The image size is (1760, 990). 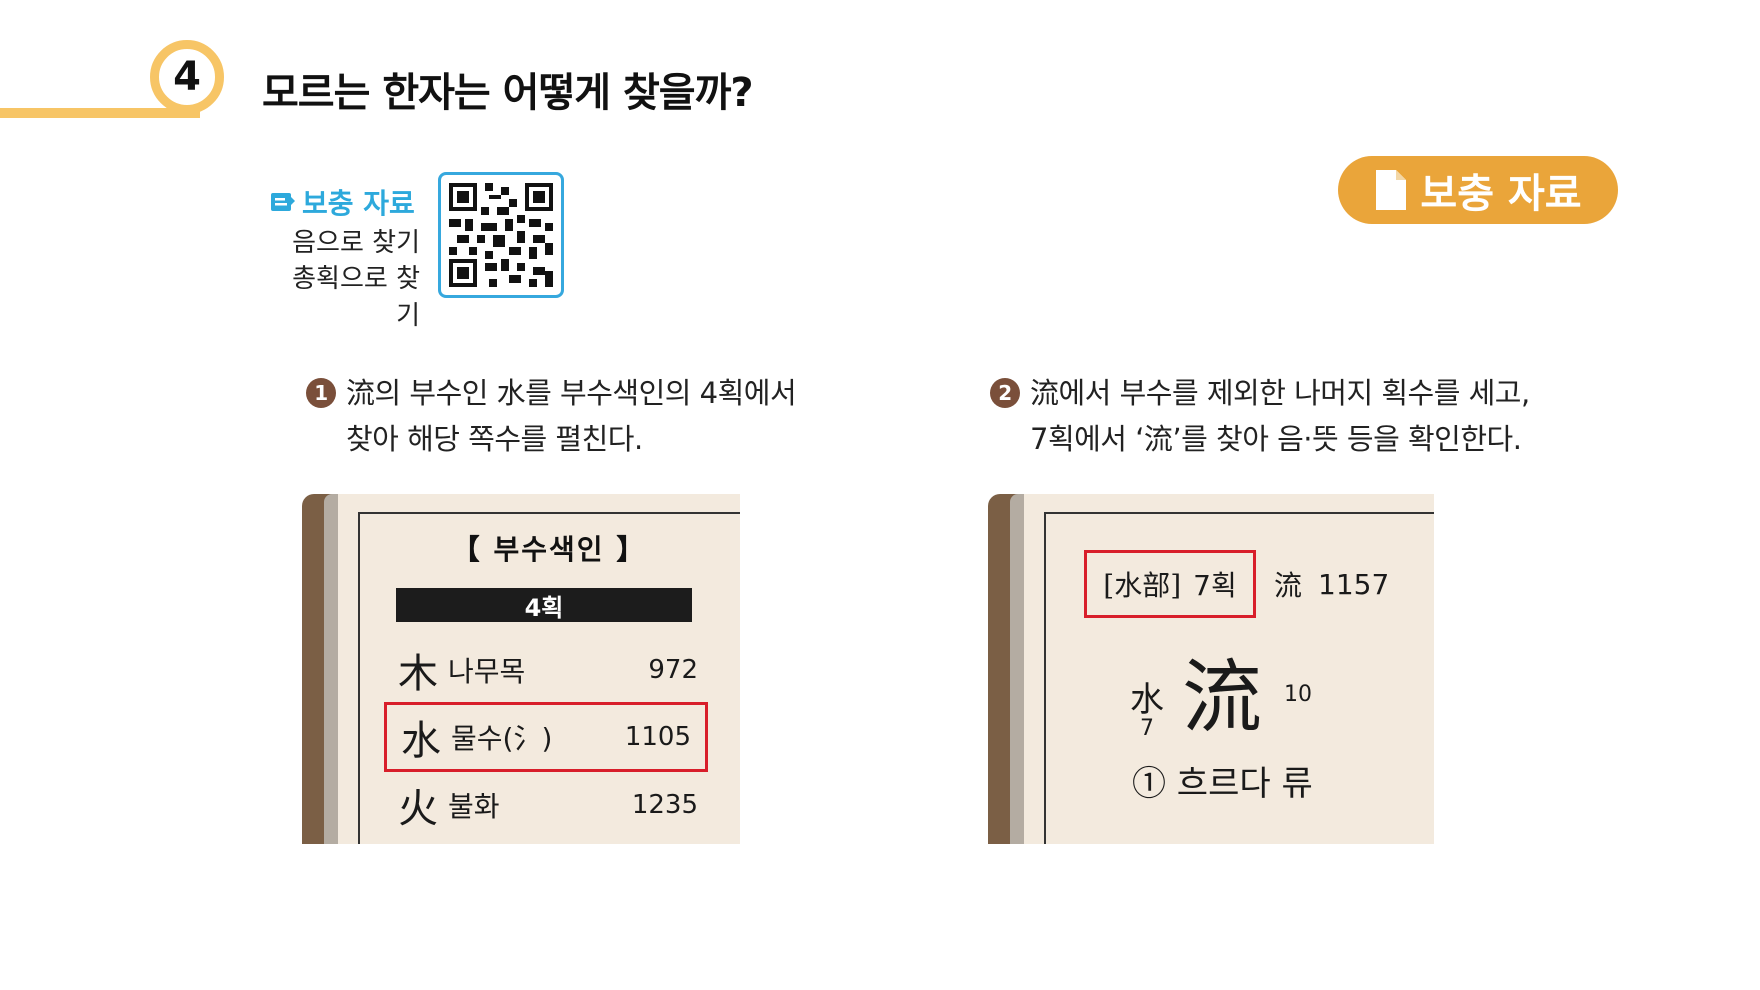 I want to click on entry-page-number: 1157, so click(x=1354, y=584).